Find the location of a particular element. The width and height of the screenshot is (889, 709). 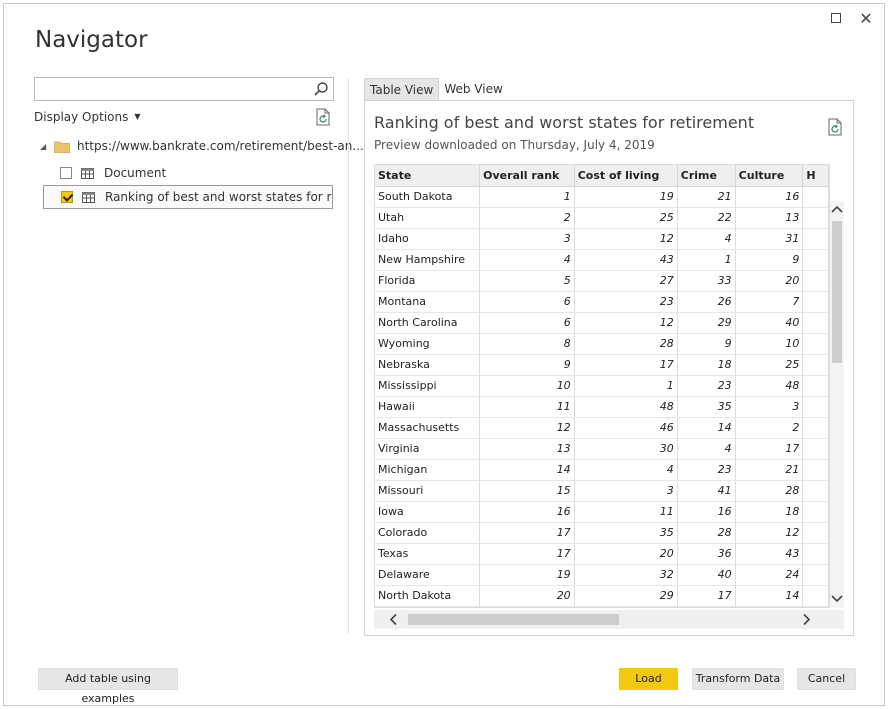

table-cell: South Dakota is located at coordinates (428, 197).